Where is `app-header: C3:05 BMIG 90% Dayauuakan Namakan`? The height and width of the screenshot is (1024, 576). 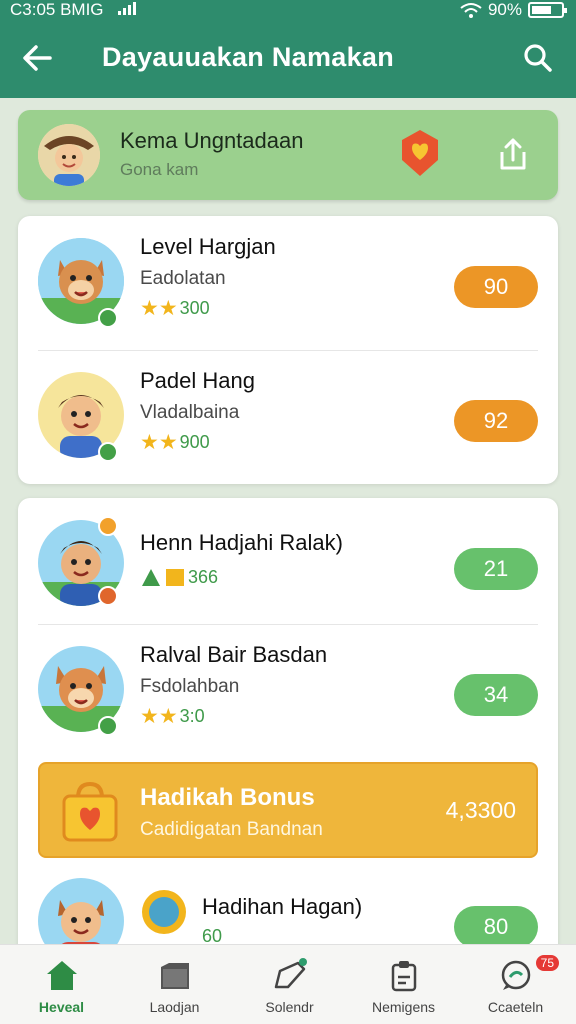 app-header: C3:05 BMIG 90% Dayauuakan Namakan is located at coordinates (288, 49).